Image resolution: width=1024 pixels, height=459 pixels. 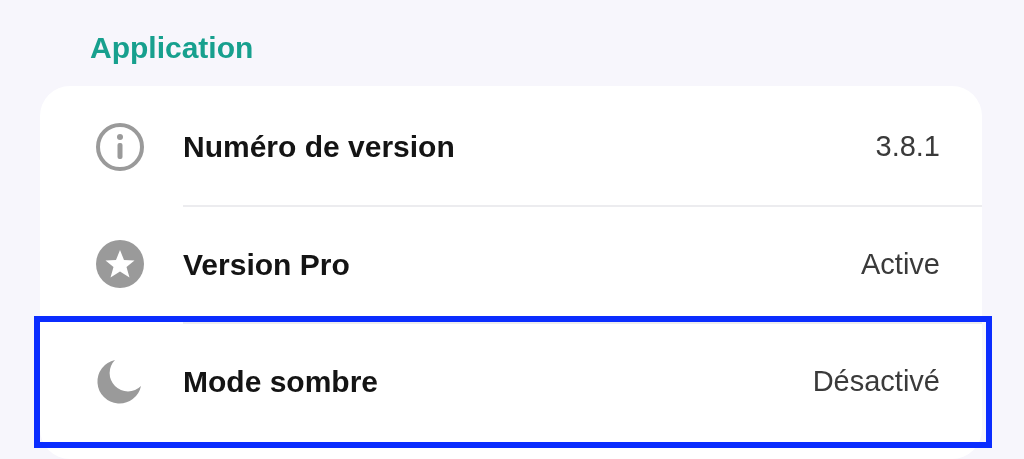 I want to click on setting-label: Mode sombre, so click(x=281, y=381).